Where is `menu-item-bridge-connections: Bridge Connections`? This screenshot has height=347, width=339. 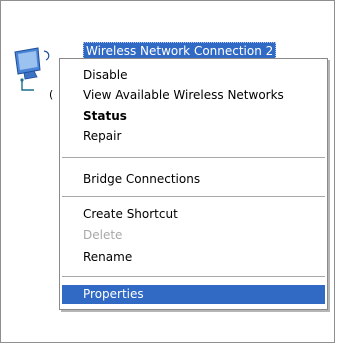
menu-item-bridge-connections: Bridge Connections is located at coordinates (193, 179).